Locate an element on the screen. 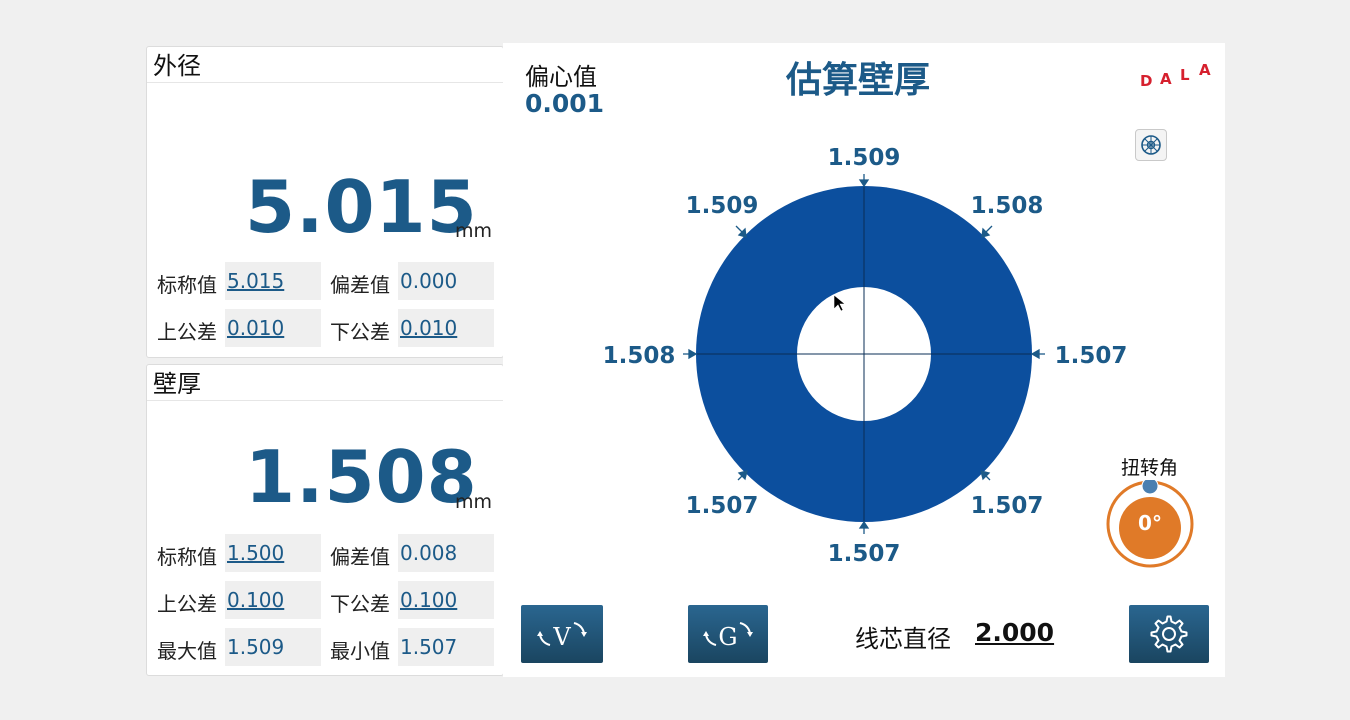  od-upper-tol-label: 上公差 is located at coordinates (187, 332).